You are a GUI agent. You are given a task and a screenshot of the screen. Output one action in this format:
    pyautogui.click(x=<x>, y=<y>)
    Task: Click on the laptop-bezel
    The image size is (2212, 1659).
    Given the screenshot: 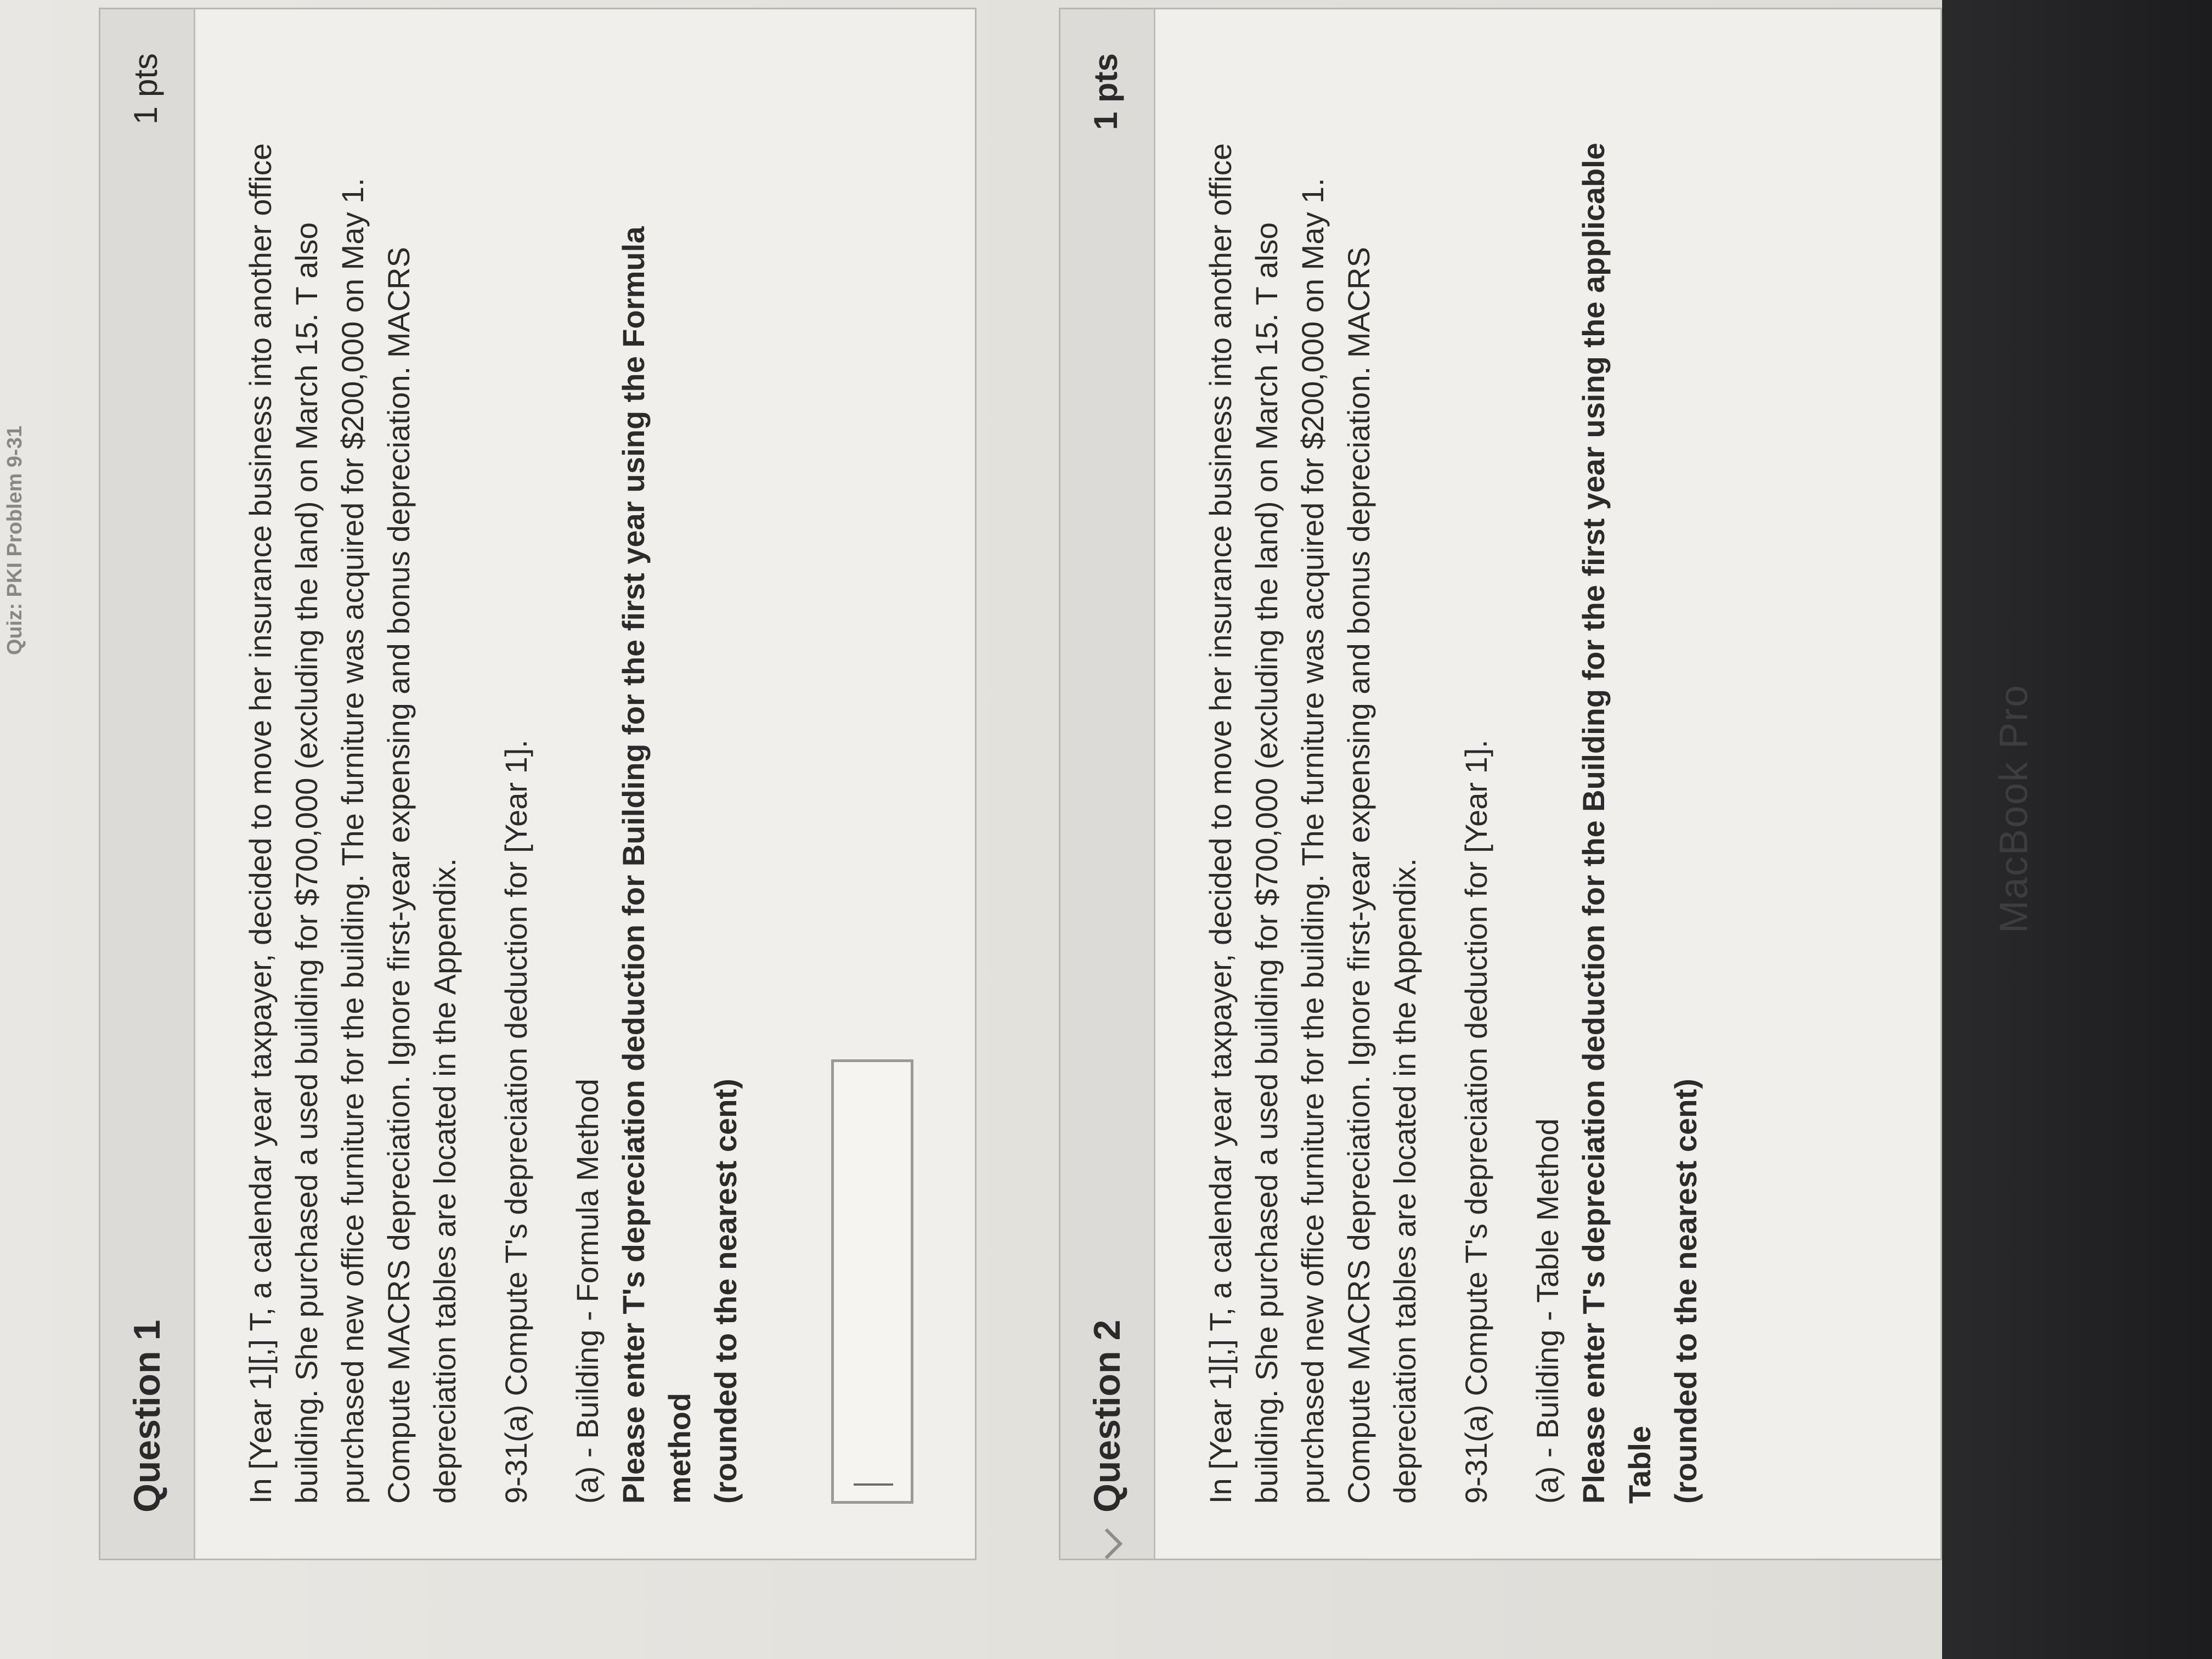 What is the action you would take?
    pyautogui.click(x=2077, y=830)
    